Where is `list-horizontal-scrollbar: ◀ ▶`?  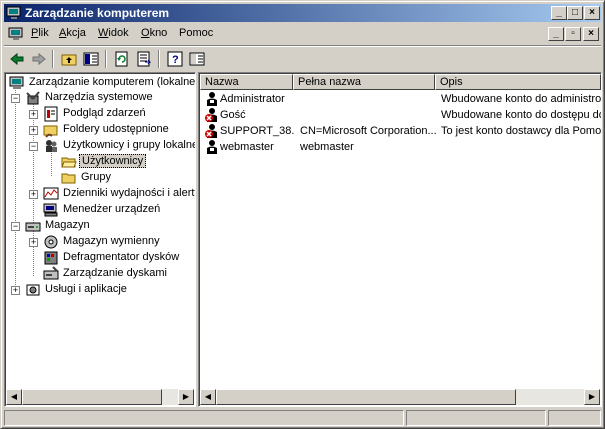
list-horizontal-scrollbar: ◀ ▶ is located at coordinates (400, 397).